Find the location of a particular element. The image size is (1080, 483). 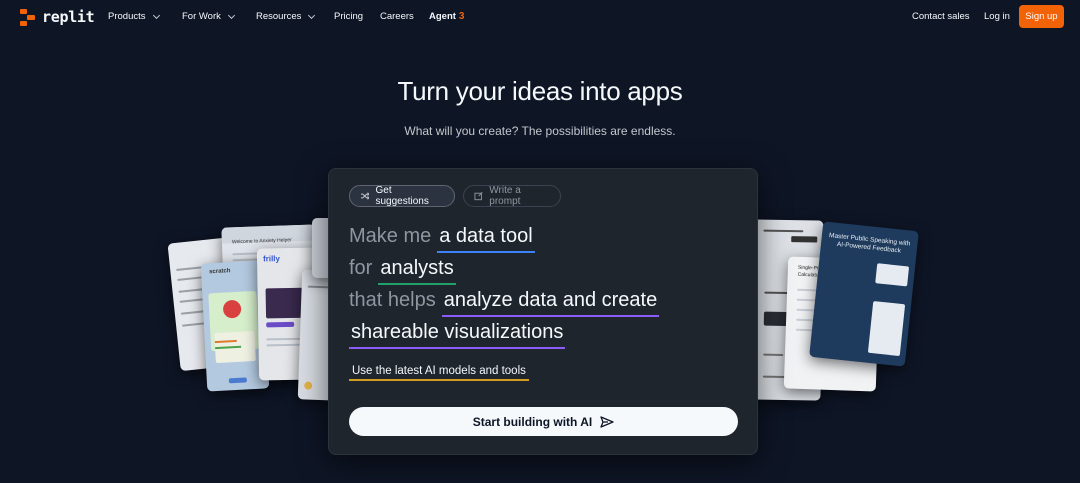

brand-name: replit is located at coordinates (68, 17).